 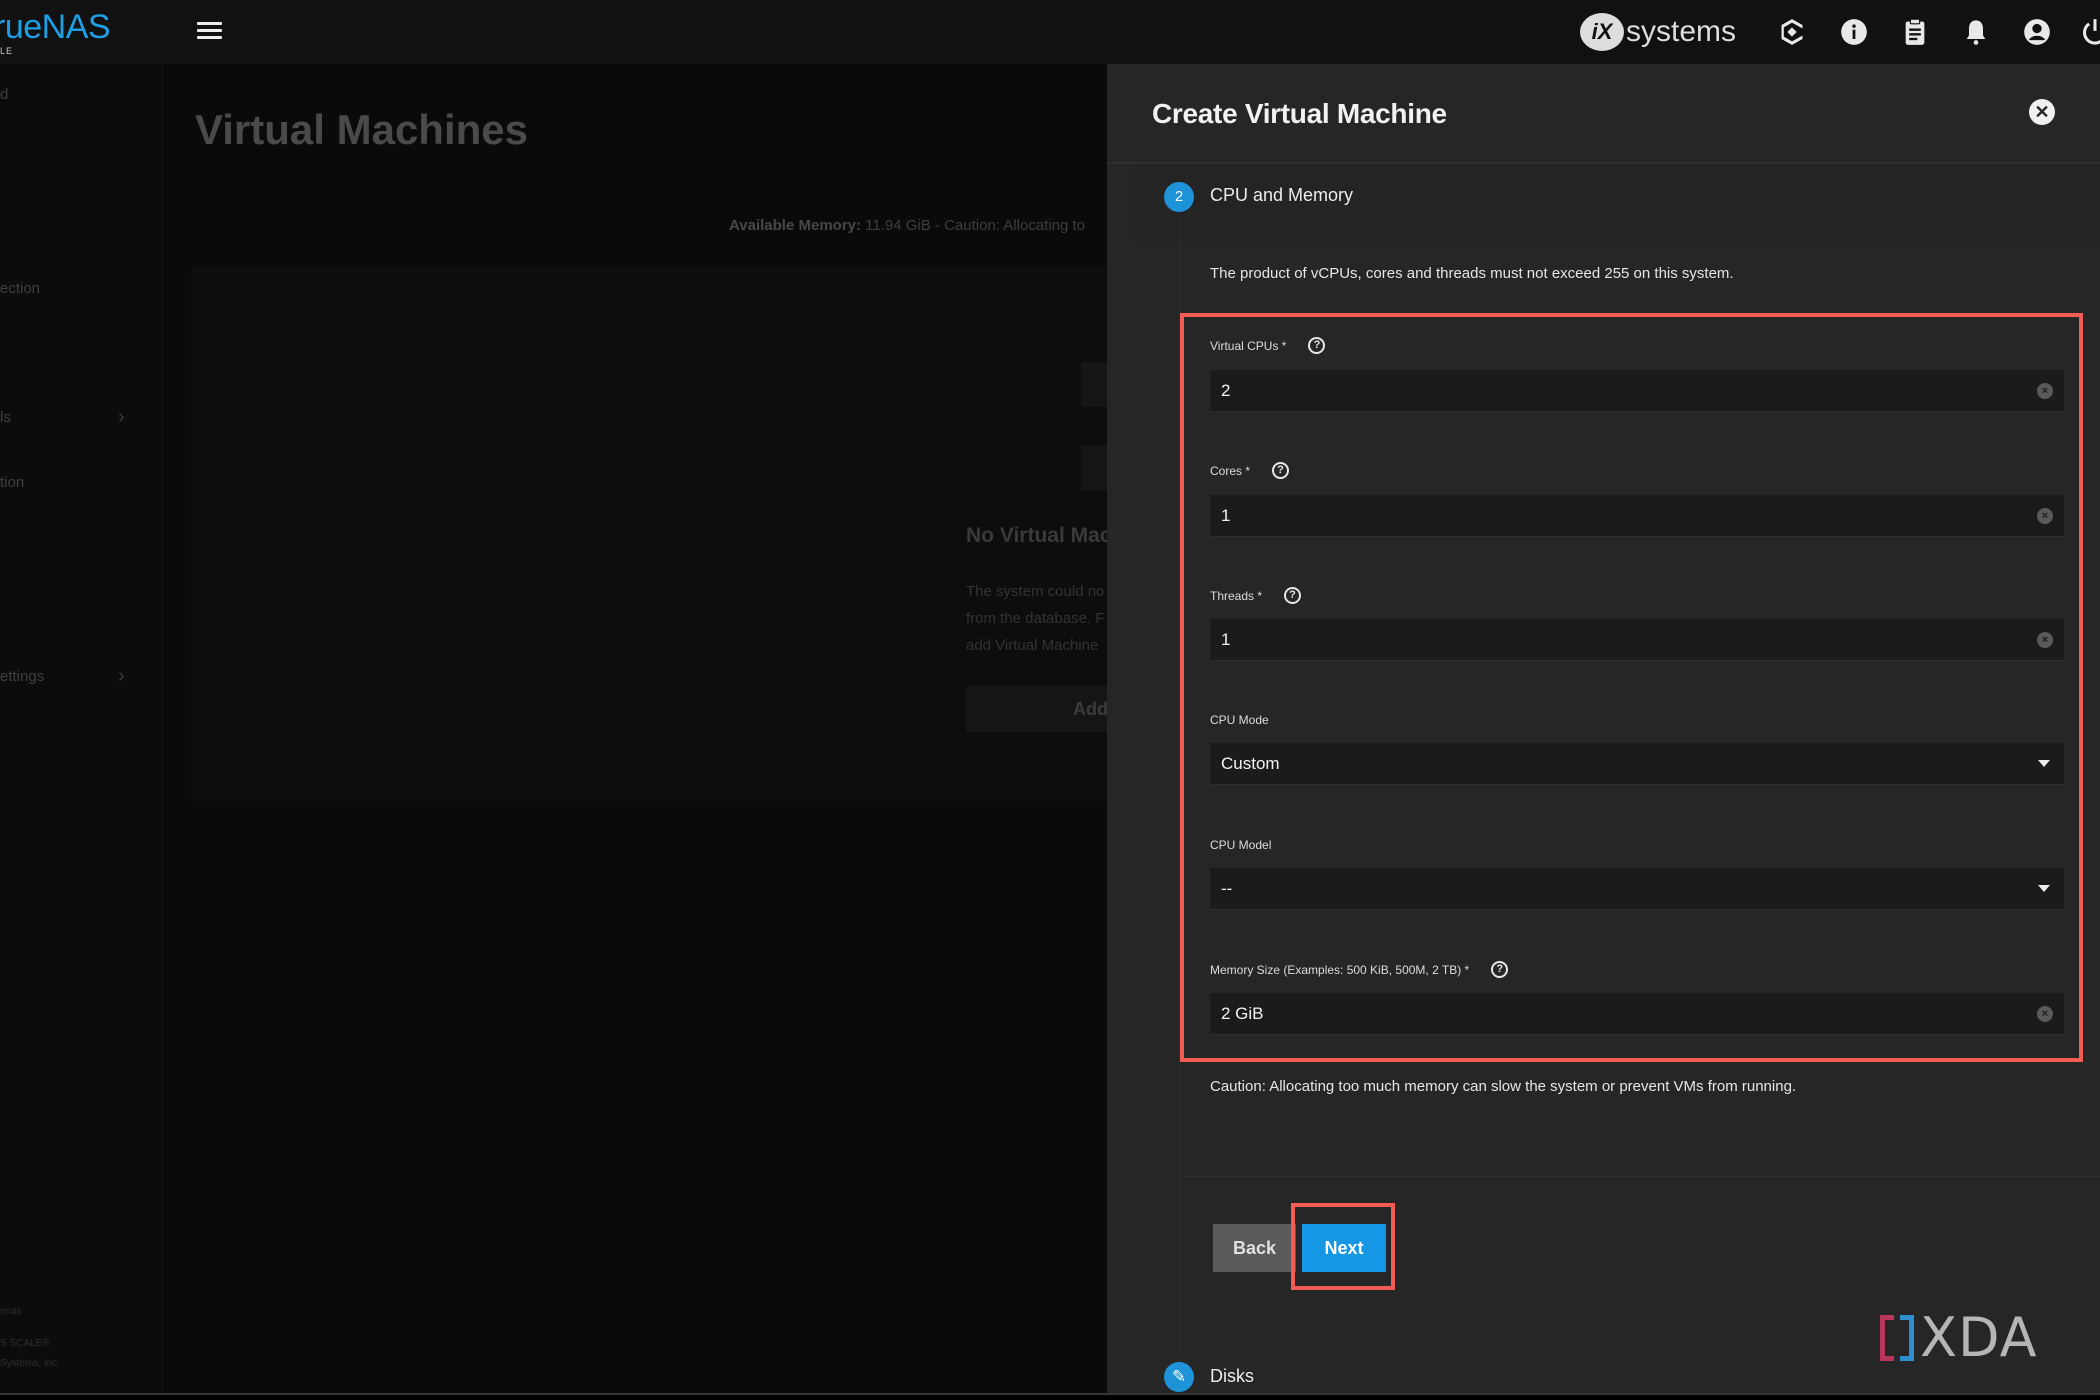 I want to click on edit-pencil-icon: ✎, so click(x=1179, y=1377).